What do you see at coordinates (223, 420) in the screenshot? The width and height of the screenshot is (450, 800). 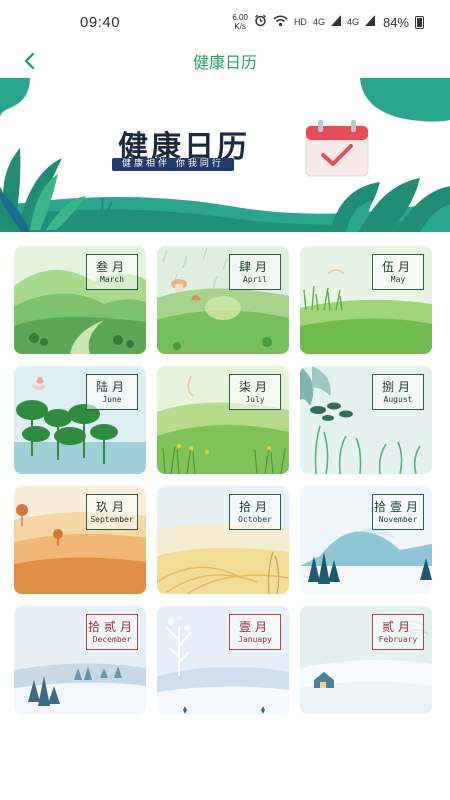 I see `month-card-july: 柒月 July` at bounding box center [223, 420].